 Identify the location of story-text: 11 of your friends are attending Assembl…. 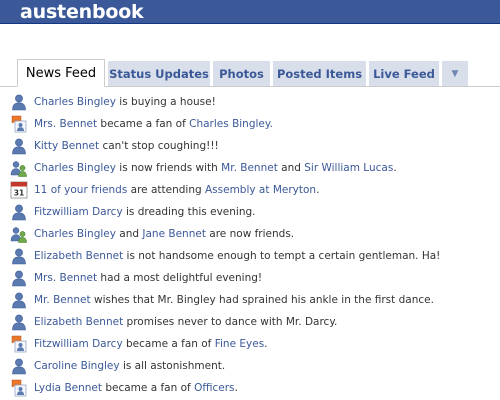
(176, 190).